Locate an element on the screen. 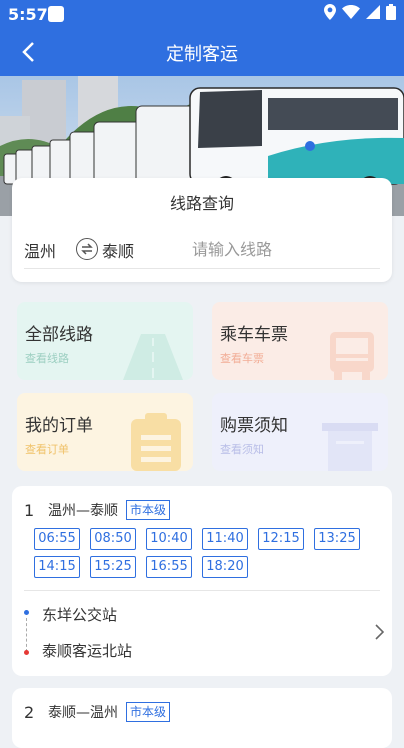  route-search-input is located at coordinates (290, 249).